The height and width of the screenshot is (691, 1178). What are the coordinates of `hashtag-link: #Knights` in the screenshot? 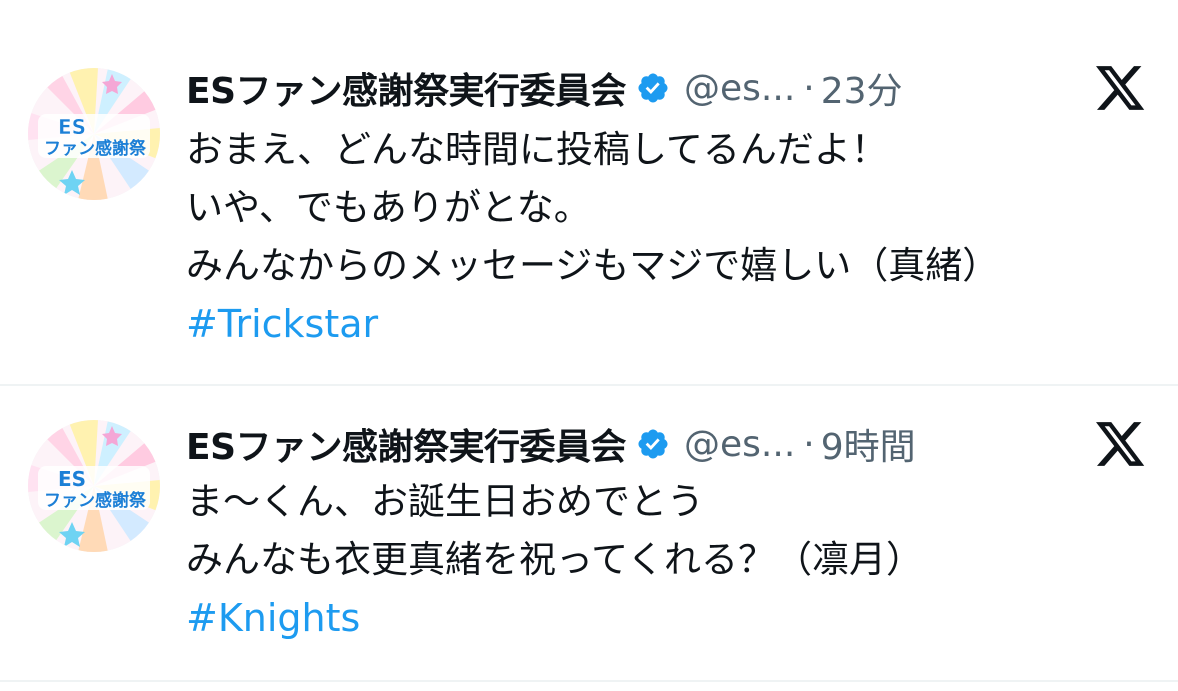 It's located at (273, 618).